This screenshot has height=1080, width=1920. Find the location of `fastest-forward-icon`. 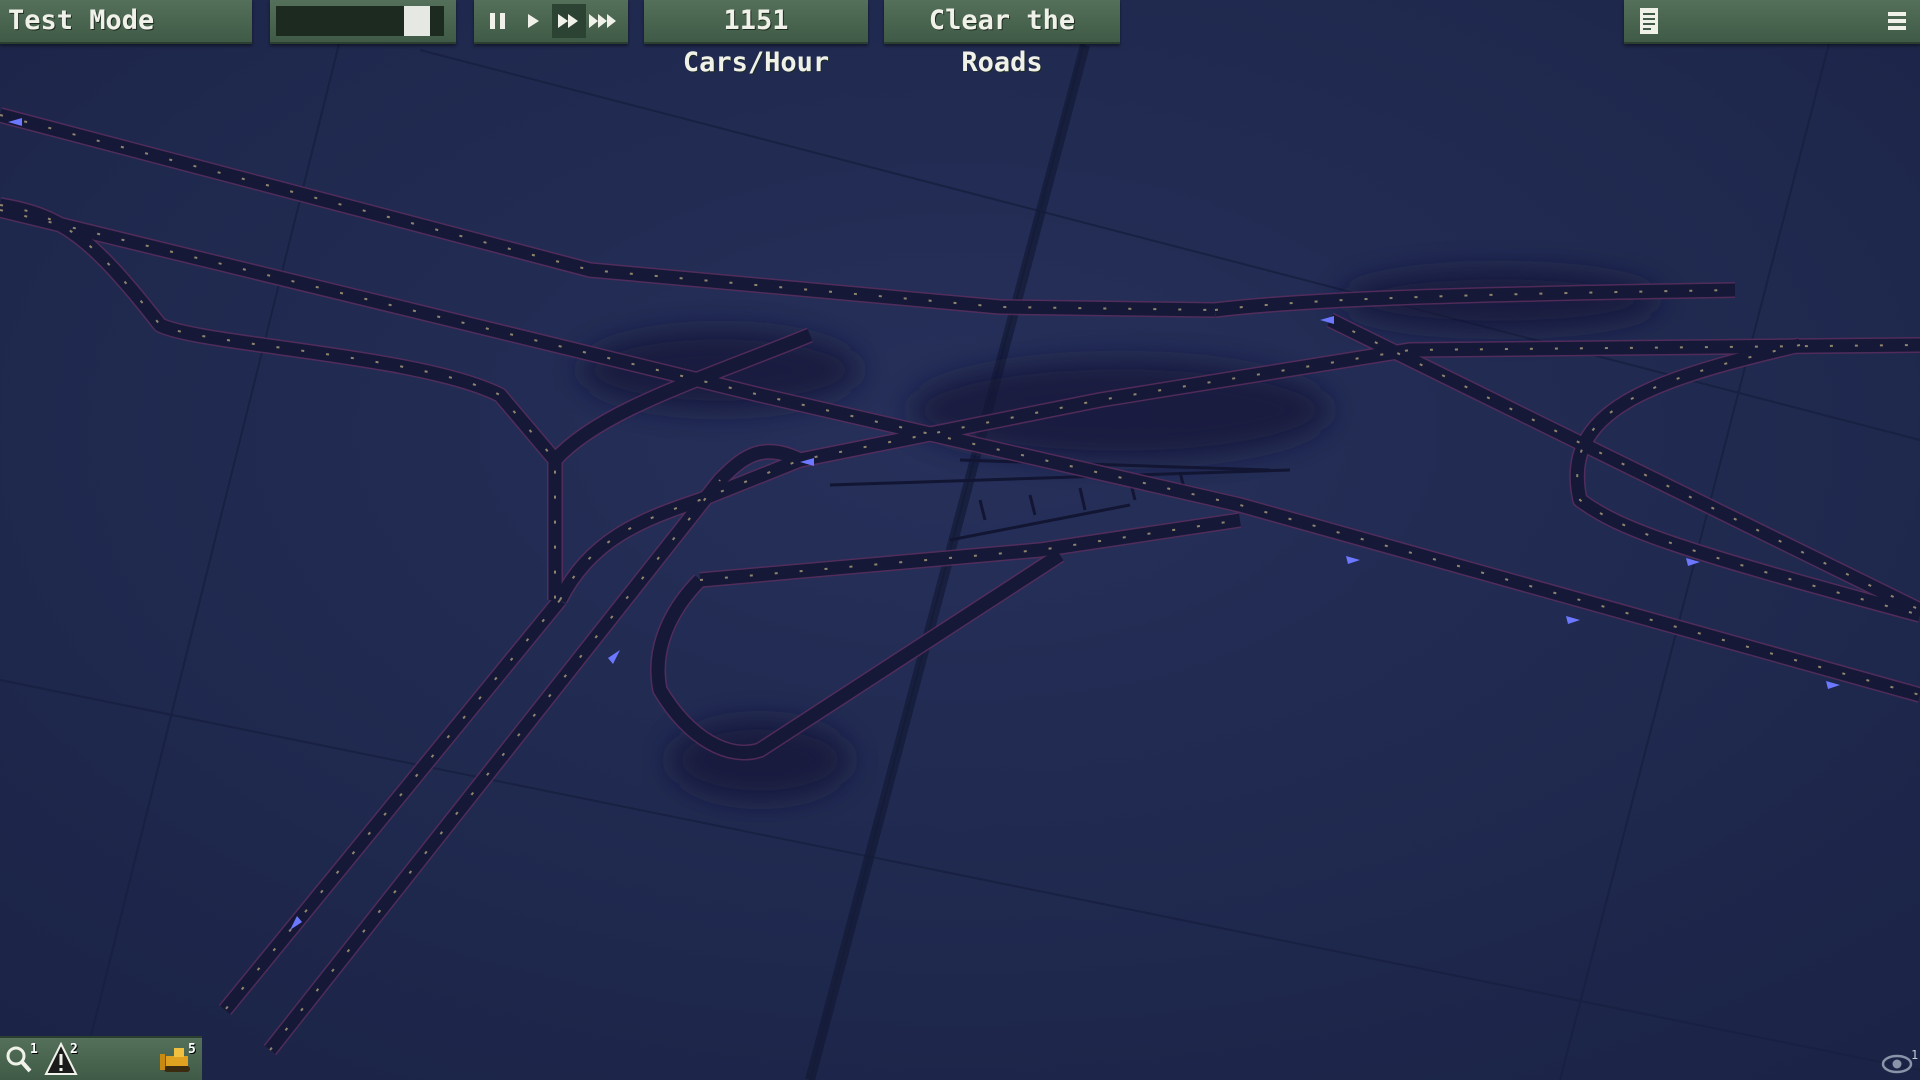

fastest-forward-icon is located at coordinates (603, 21).